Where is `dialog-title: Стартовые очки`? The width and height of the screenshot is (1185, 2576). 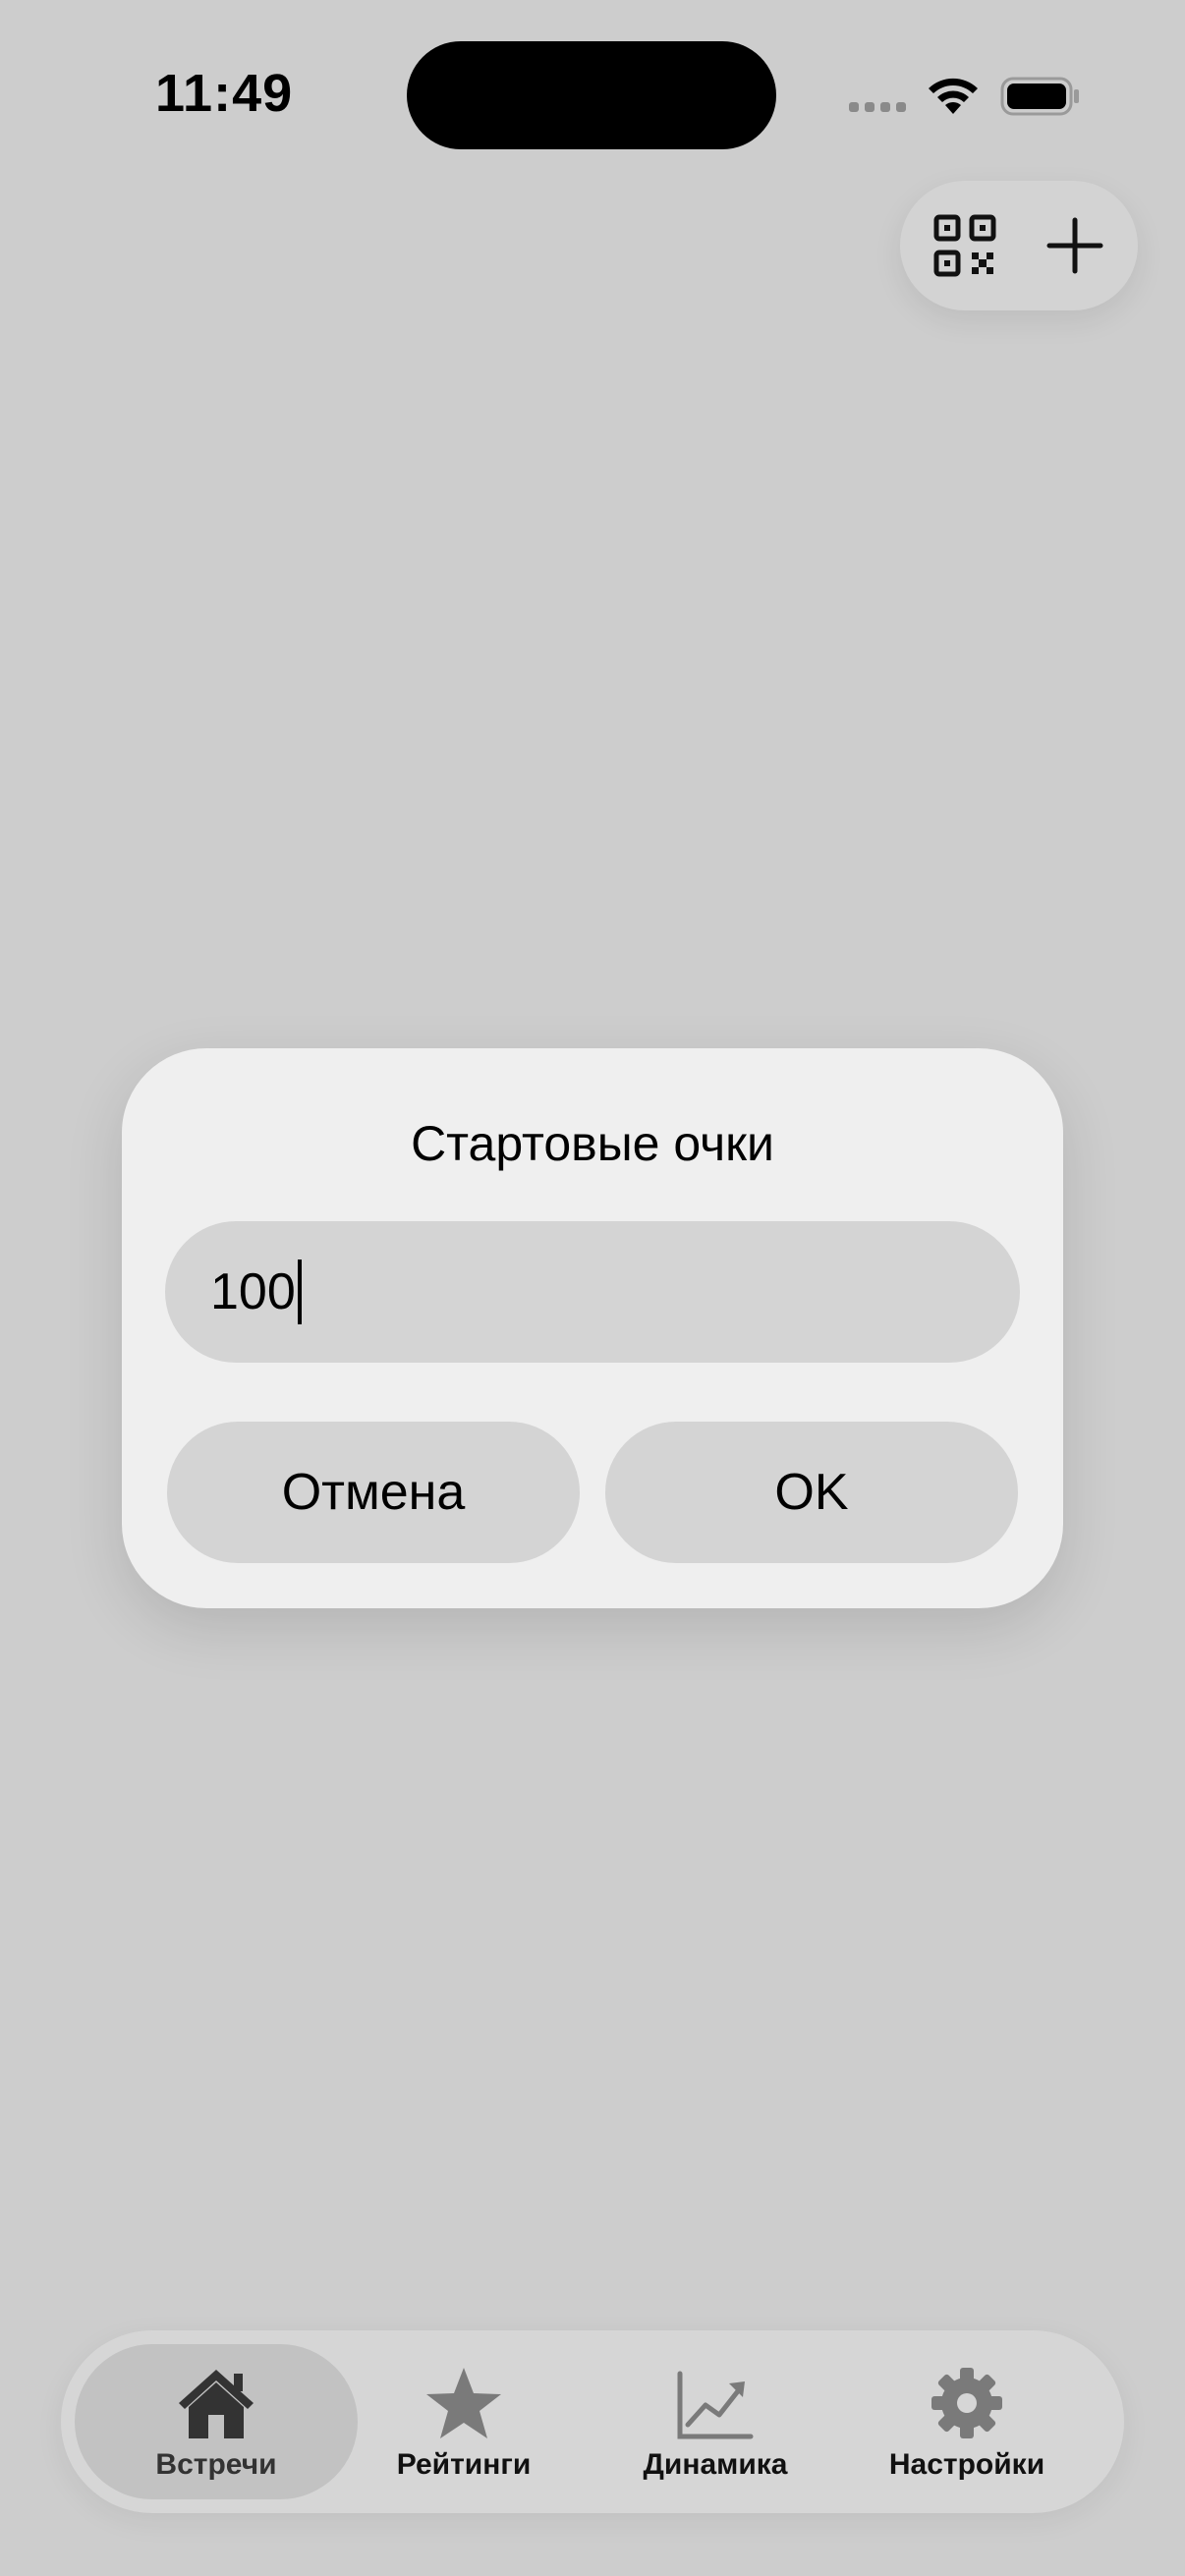 dialog-title: Стартовые очки is located at coordinates (592, 1143).